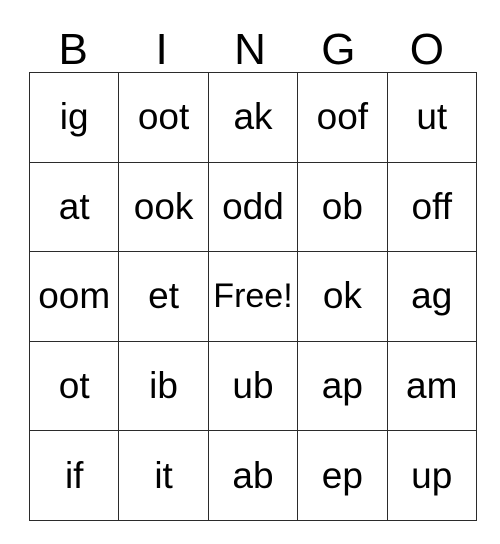 Image resolution: width=500 pixels, height=544 pixels. Describe the element at coordinates (250, 49) in the screenshot. I see `bingo-header-letter-n: N` at that location.